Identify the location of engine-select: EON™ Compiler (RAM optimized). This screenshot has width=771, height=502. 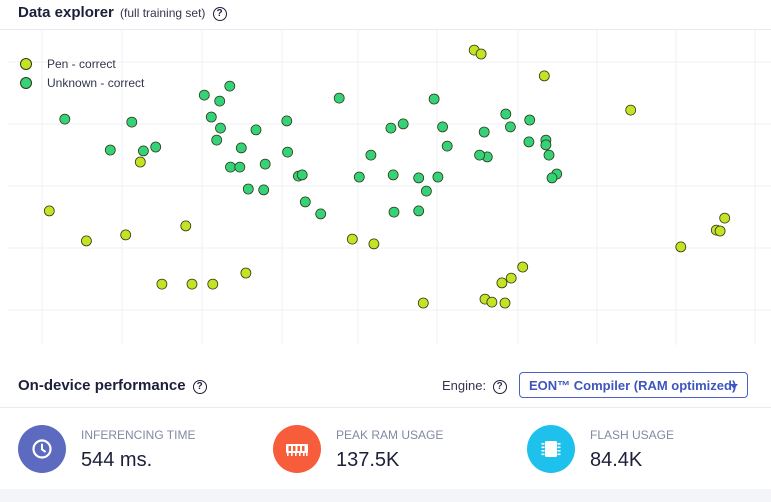
(633, 385).